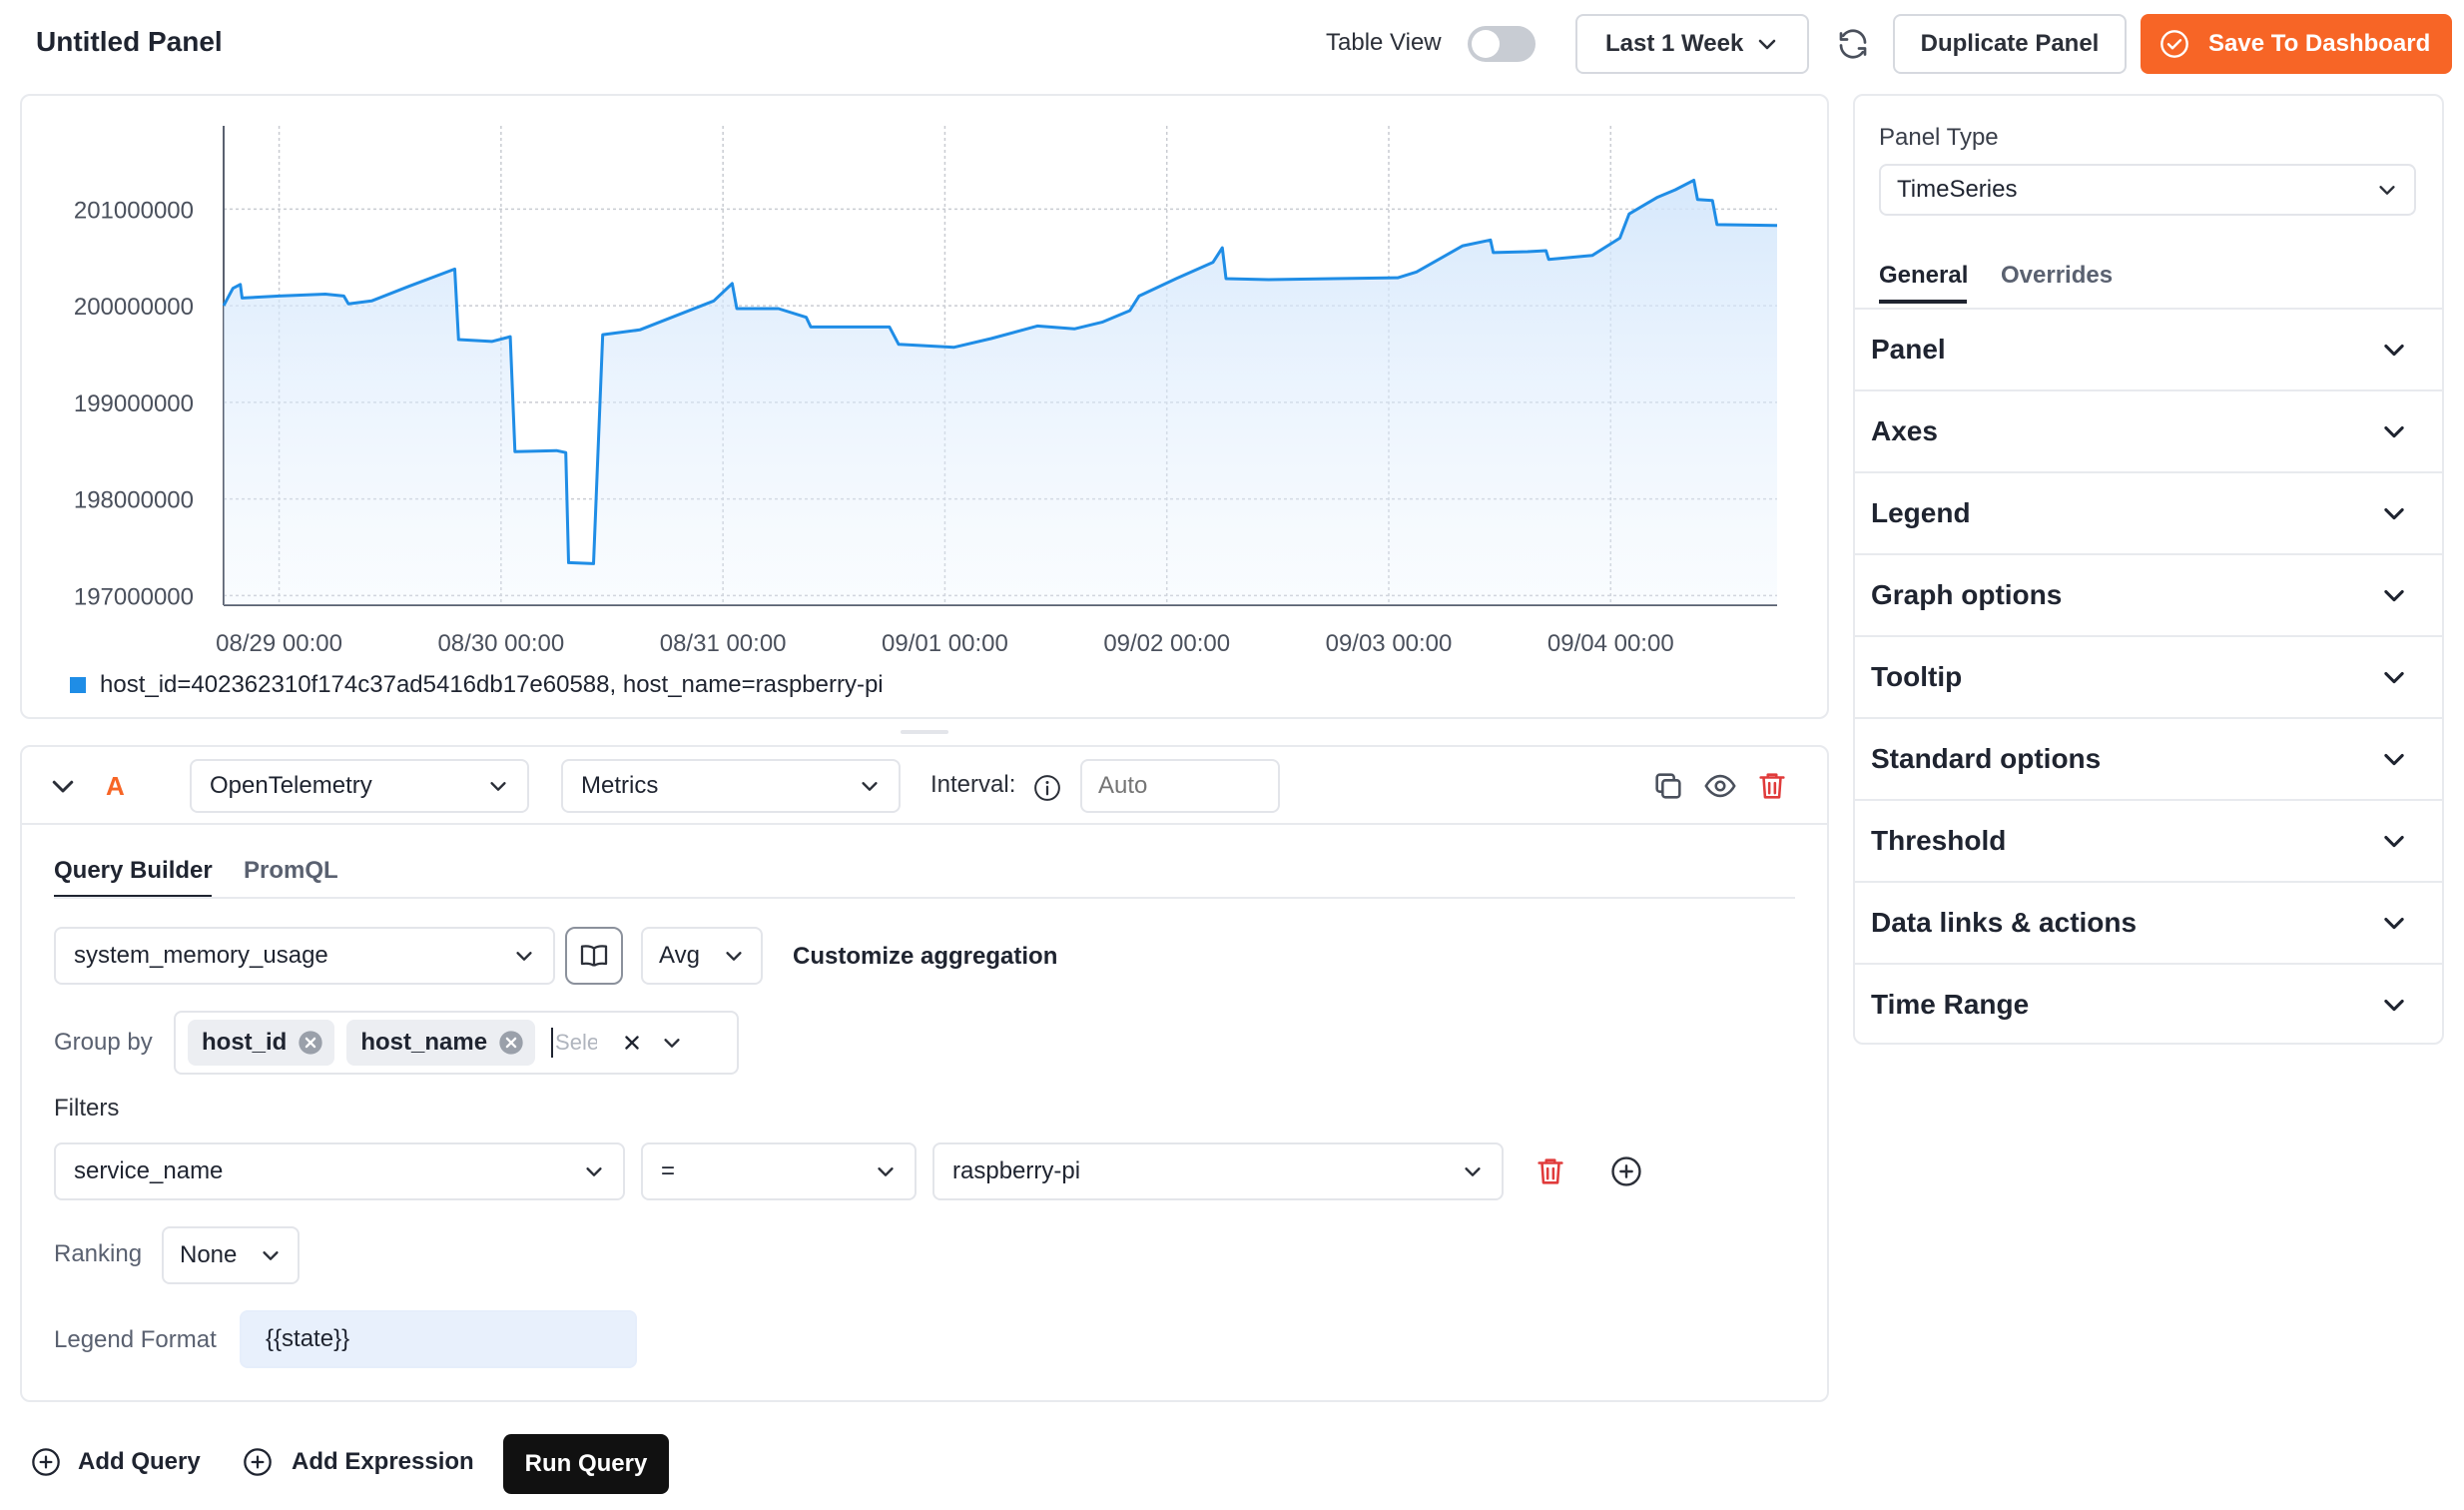 This screenshot has width=2464, height=1510. I want to click on group-by-search: Select, so click(574, 1043).